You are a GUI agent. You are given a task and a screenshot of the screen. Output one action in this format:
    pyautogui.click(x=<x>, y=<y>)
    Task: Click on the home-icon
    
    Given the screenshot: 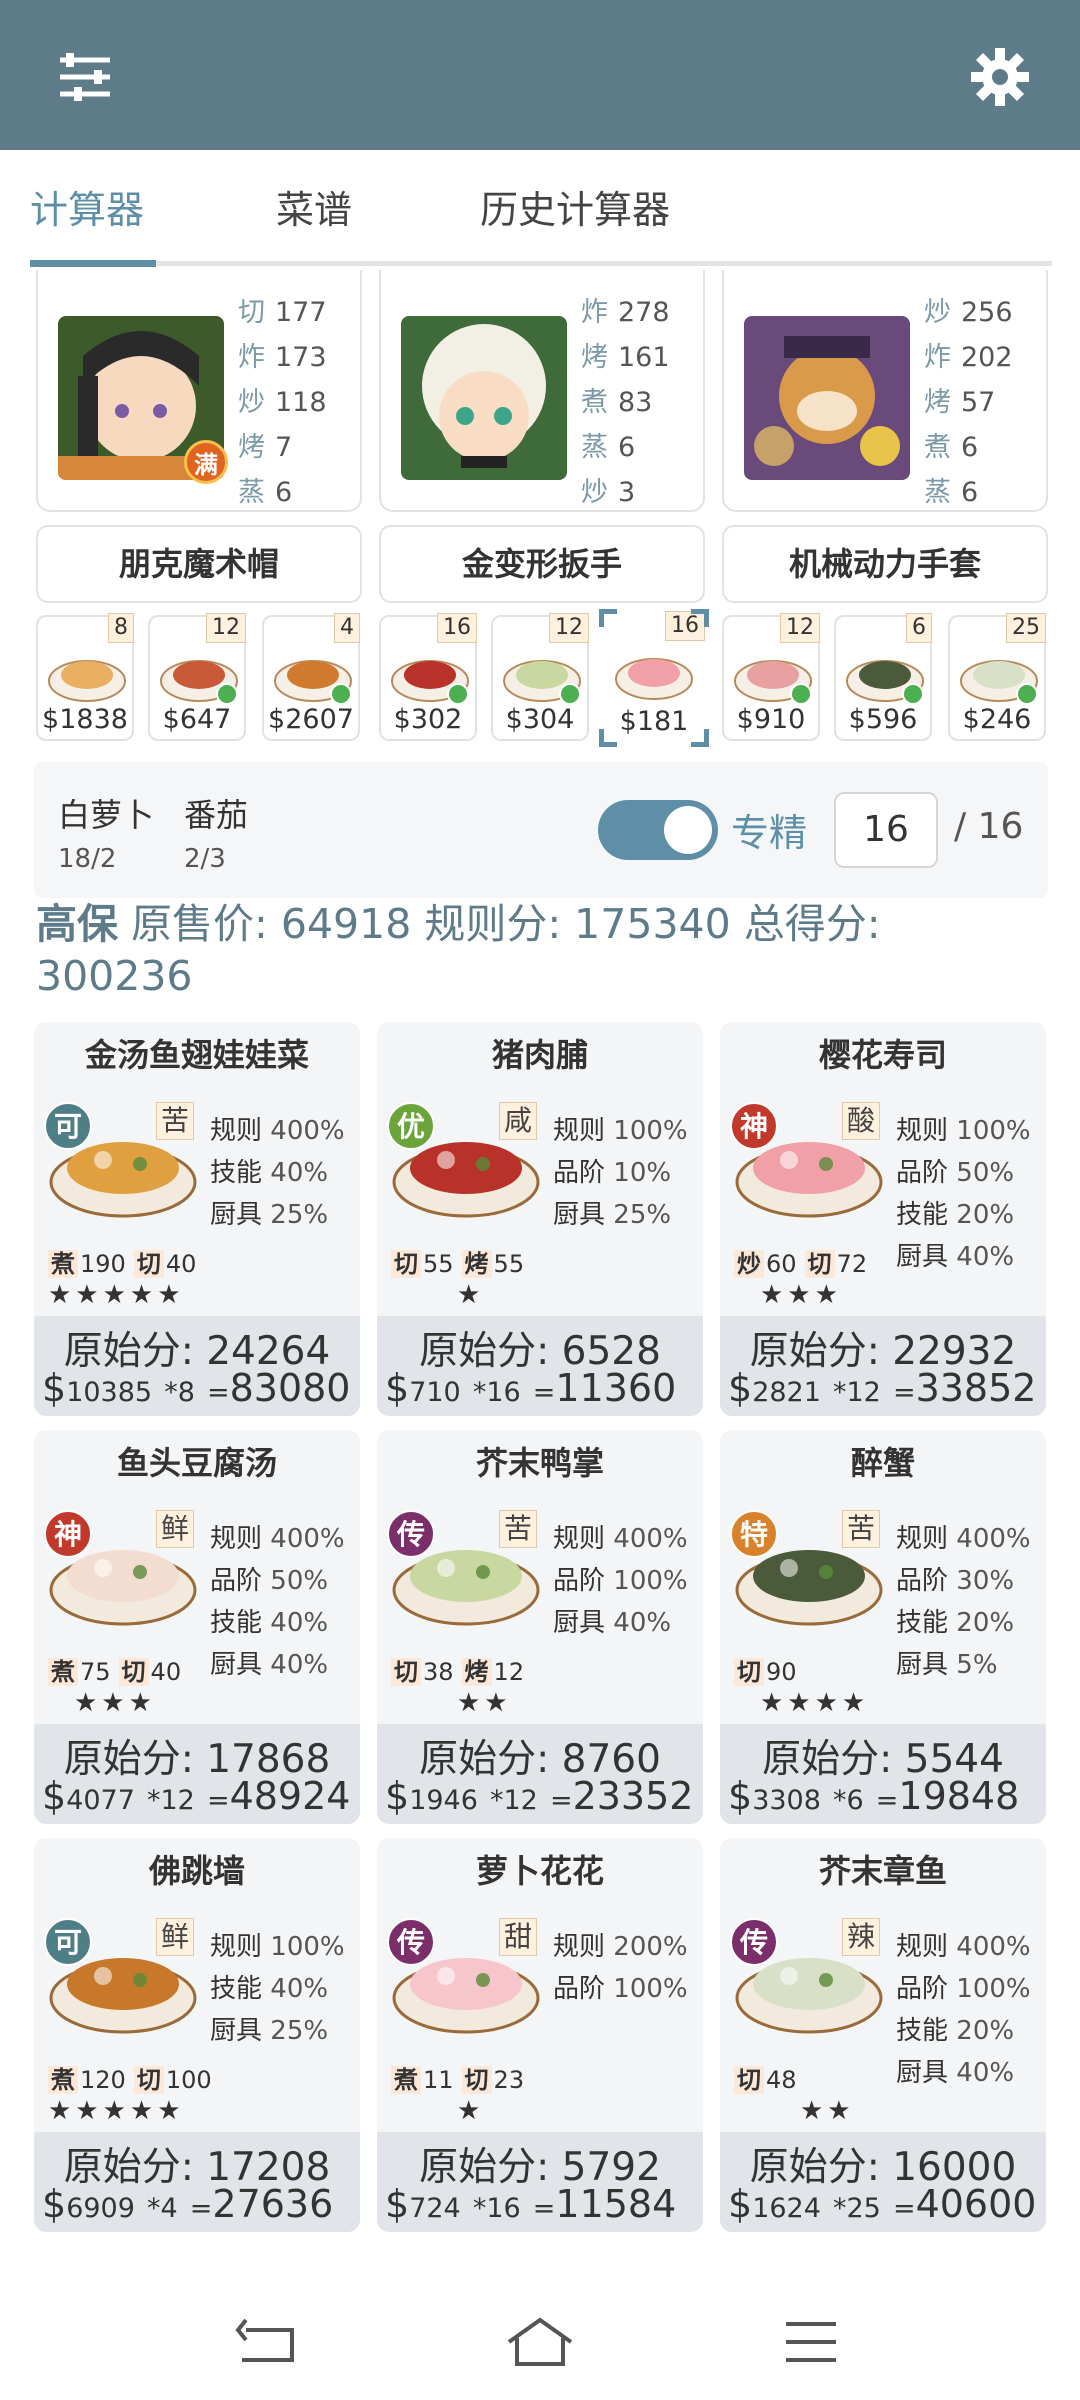 What is the action you would take?
    pyautogui.click(x=540, y=2342)
    